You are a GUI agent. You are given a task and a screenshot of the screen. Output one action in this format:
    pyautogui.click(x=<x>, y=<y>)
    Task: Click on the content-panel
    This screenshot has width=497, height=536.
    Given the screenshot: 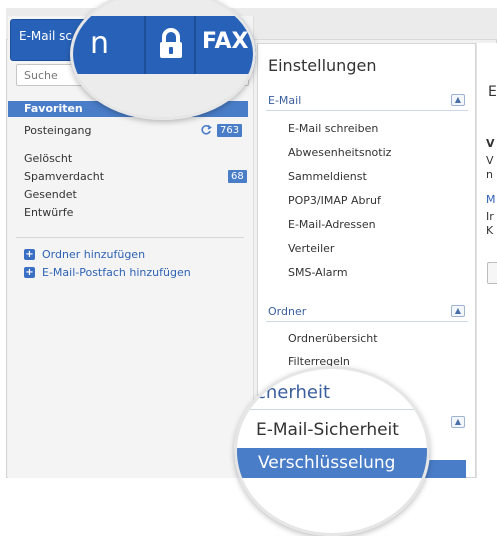 What is the action you would take?
    pyautogui.click(x=486, y=260)
    